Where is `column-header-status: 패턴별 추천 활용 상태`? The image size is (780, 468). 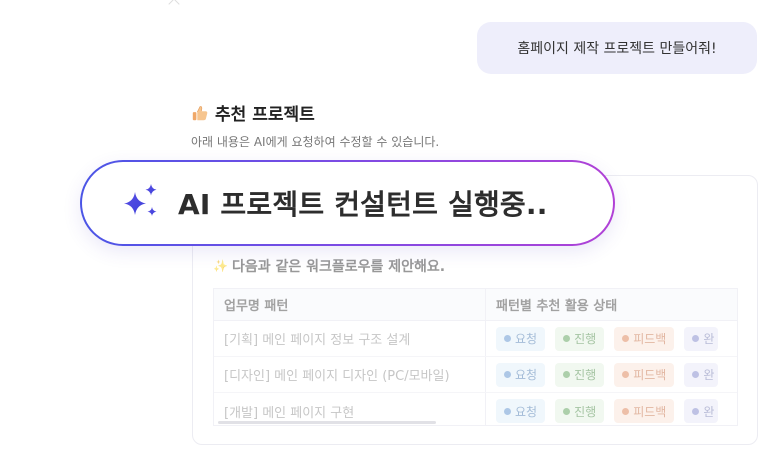
column-header-status: 패턴별 추천 활용 상태 is located at coordinates (557, 306).